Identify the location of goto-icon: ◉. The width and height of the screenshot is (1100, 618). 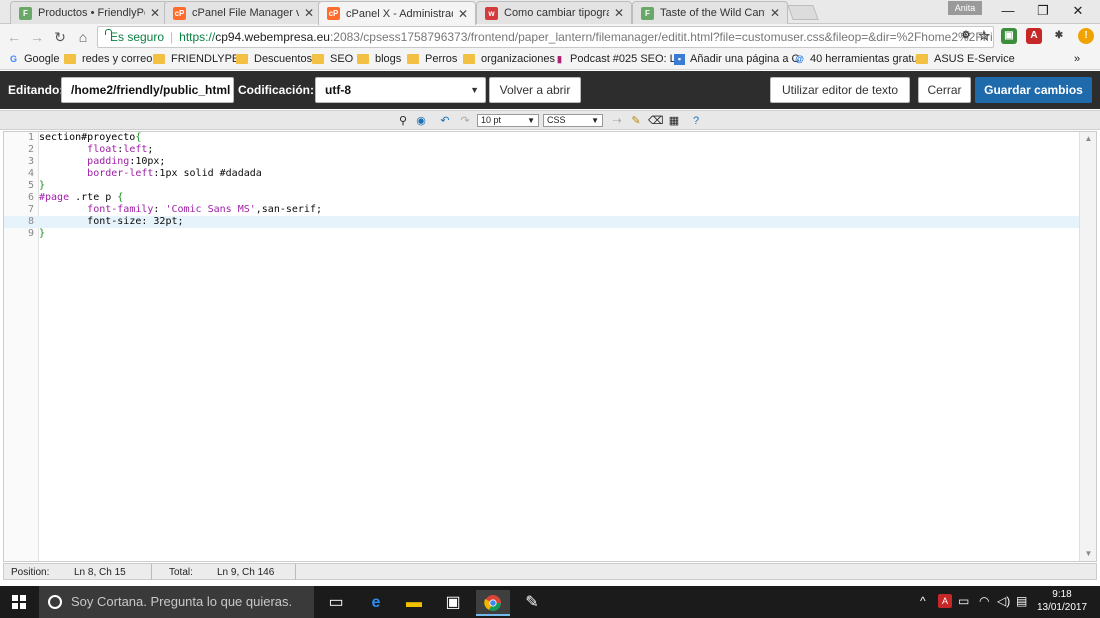
(421, 121).